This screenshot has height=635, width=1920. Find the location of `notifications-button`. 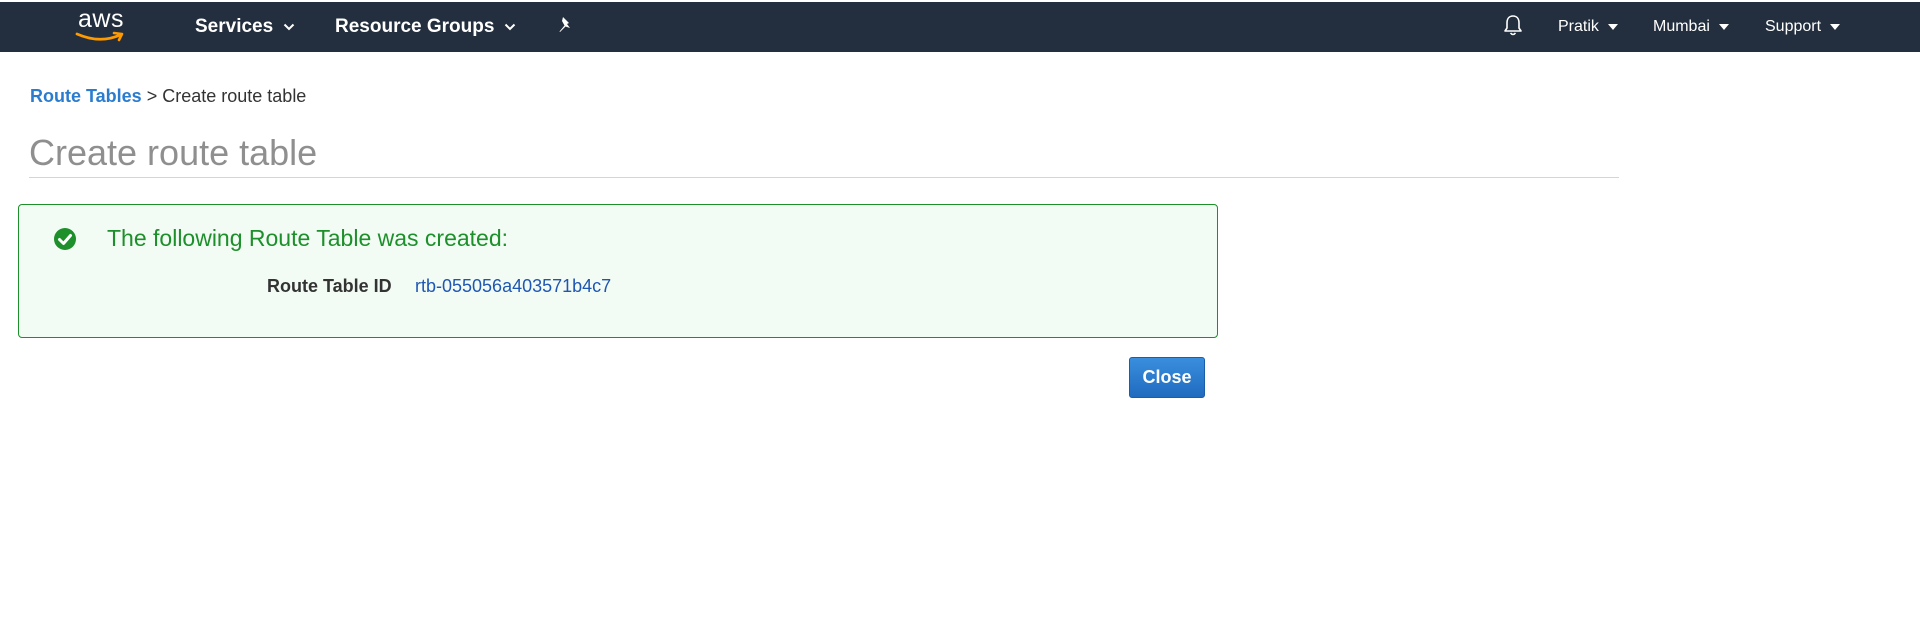

notifications-button is located at coordinates (1513, 27).